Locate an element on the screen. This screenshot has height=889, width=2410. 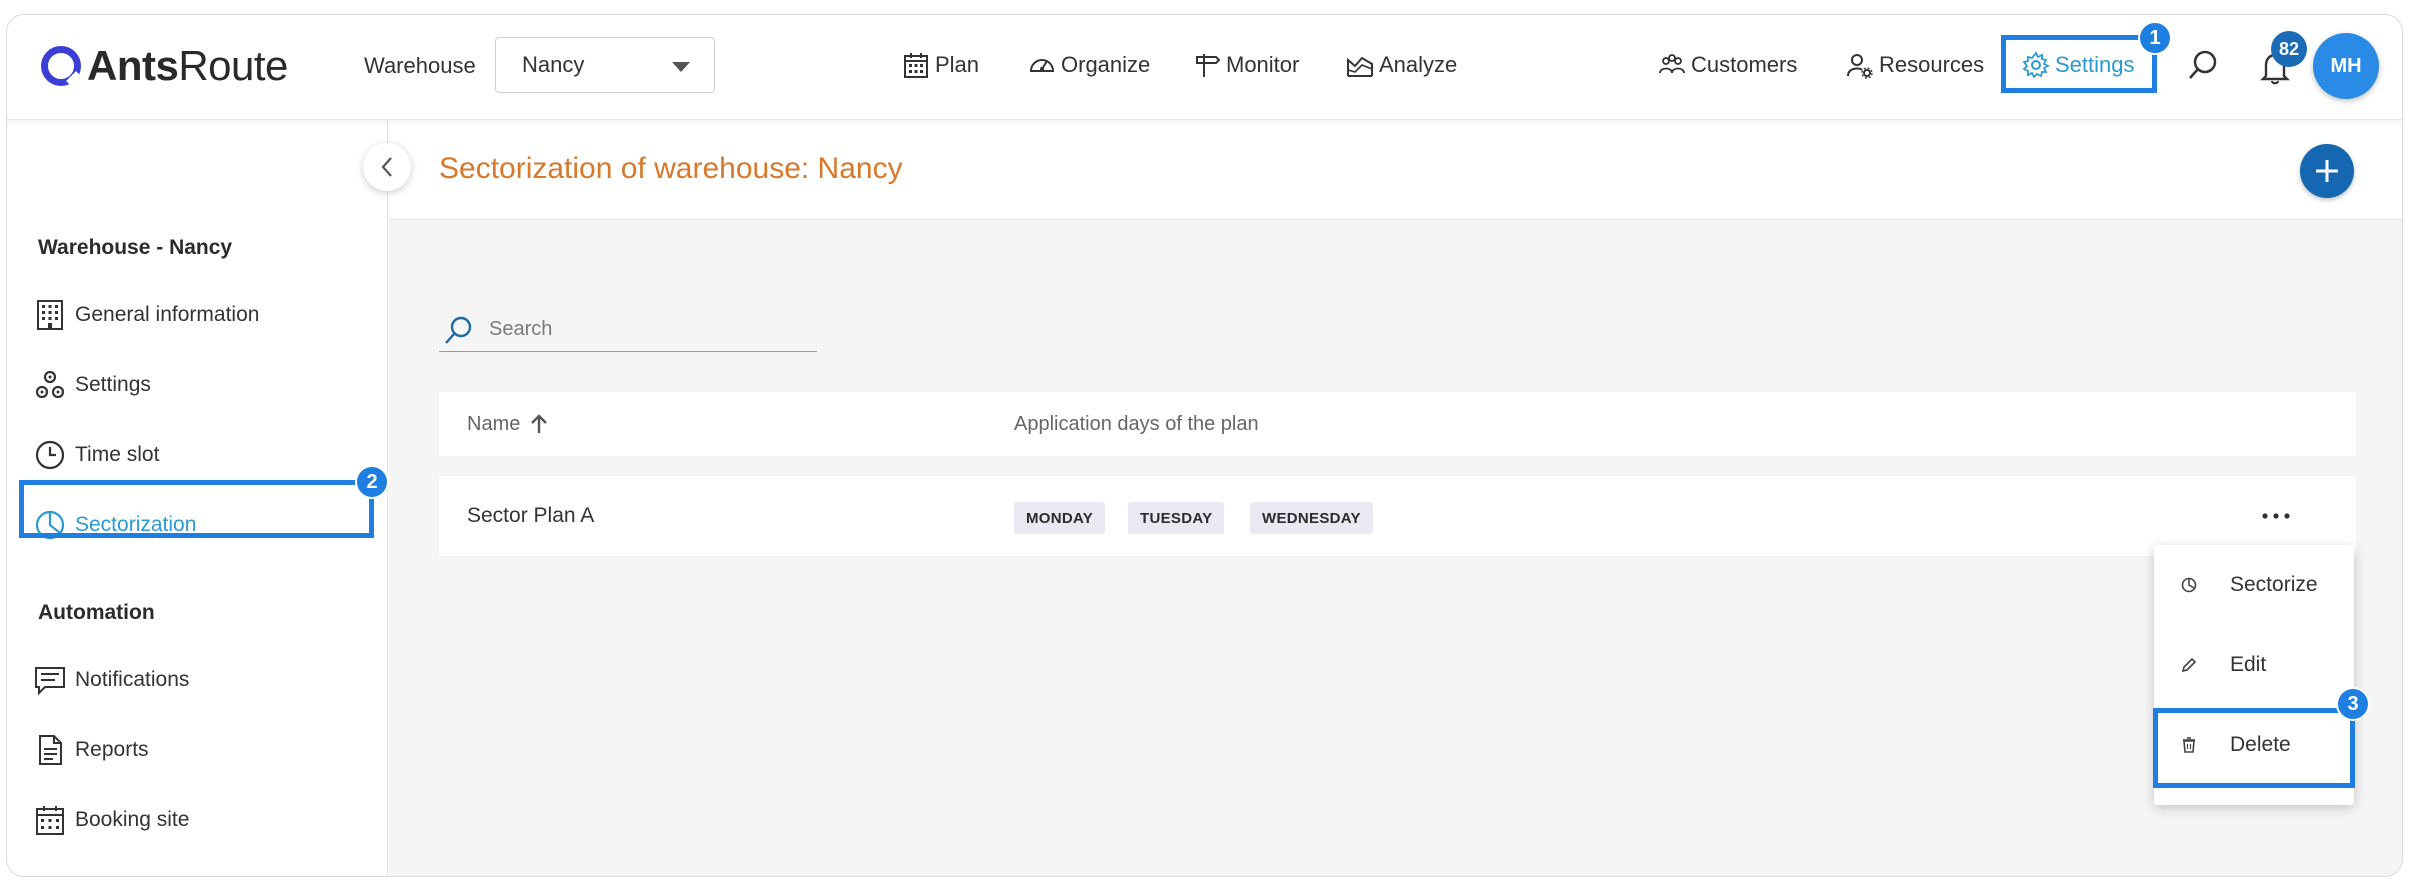
nav-analyze-label: Analyze is located at coordinates (1418, 64).